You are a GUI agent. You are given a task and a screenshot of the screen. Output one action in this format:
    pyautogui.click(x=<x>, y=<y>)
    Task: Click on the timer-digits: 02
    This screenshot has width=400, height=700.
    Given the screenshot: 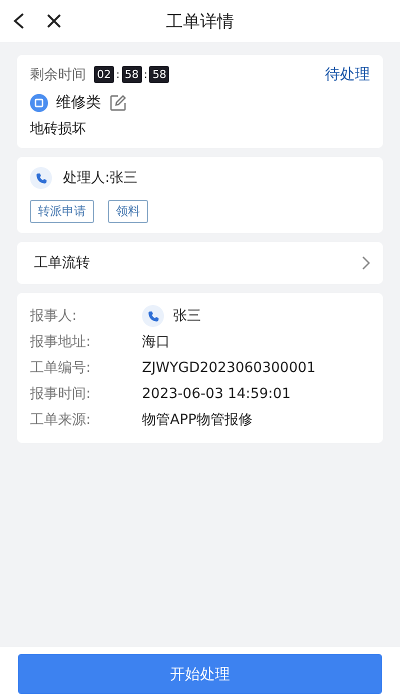 What is the action you would take?
    pyautogui.click(x=104, y=74)
    